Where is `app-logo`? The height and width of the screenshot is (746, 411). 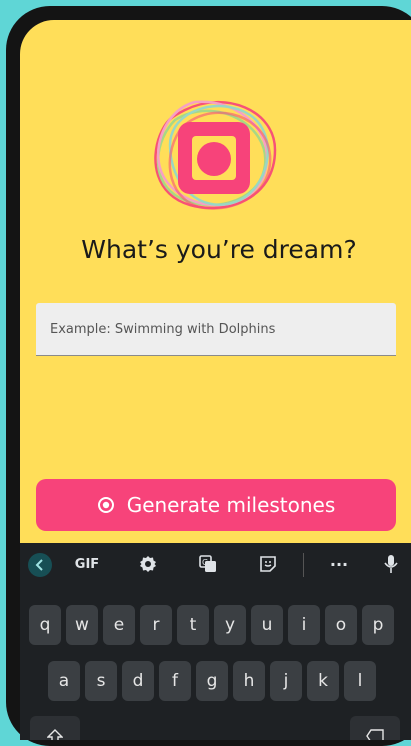
app-logo is located at coordinates (215, 155).